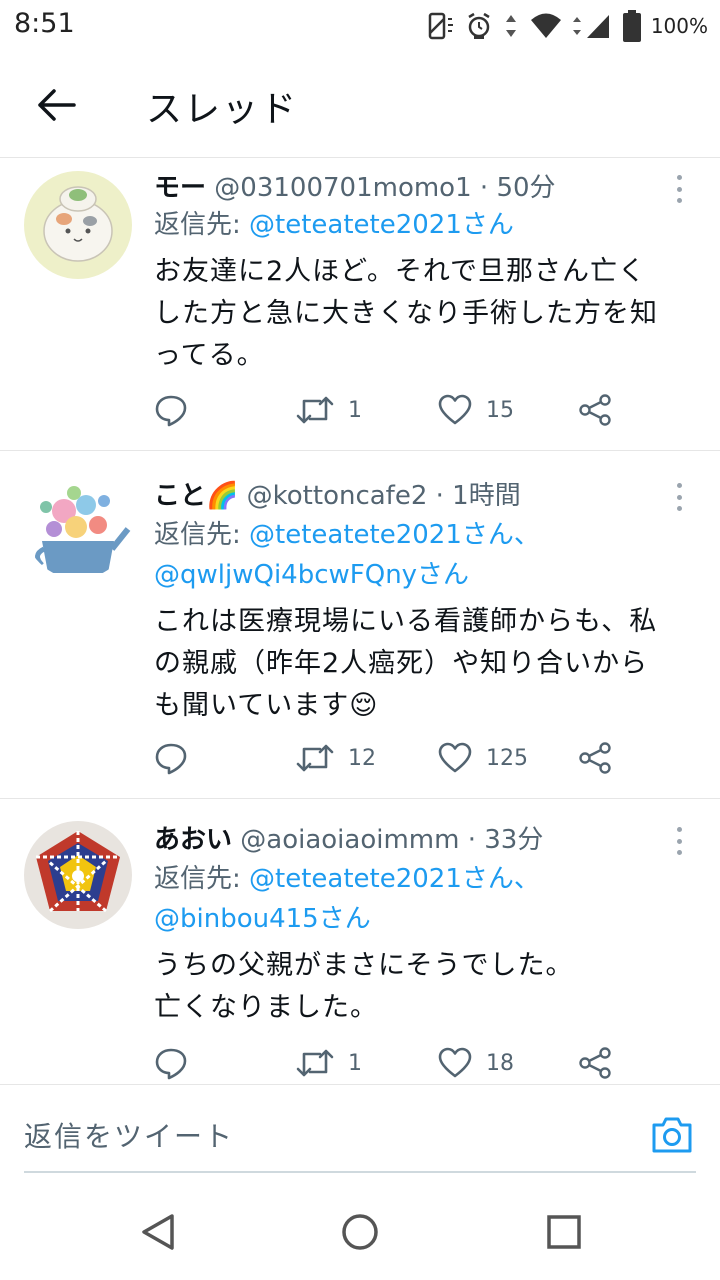  I want to click on back-triangle-icon, so click(158, 1232).